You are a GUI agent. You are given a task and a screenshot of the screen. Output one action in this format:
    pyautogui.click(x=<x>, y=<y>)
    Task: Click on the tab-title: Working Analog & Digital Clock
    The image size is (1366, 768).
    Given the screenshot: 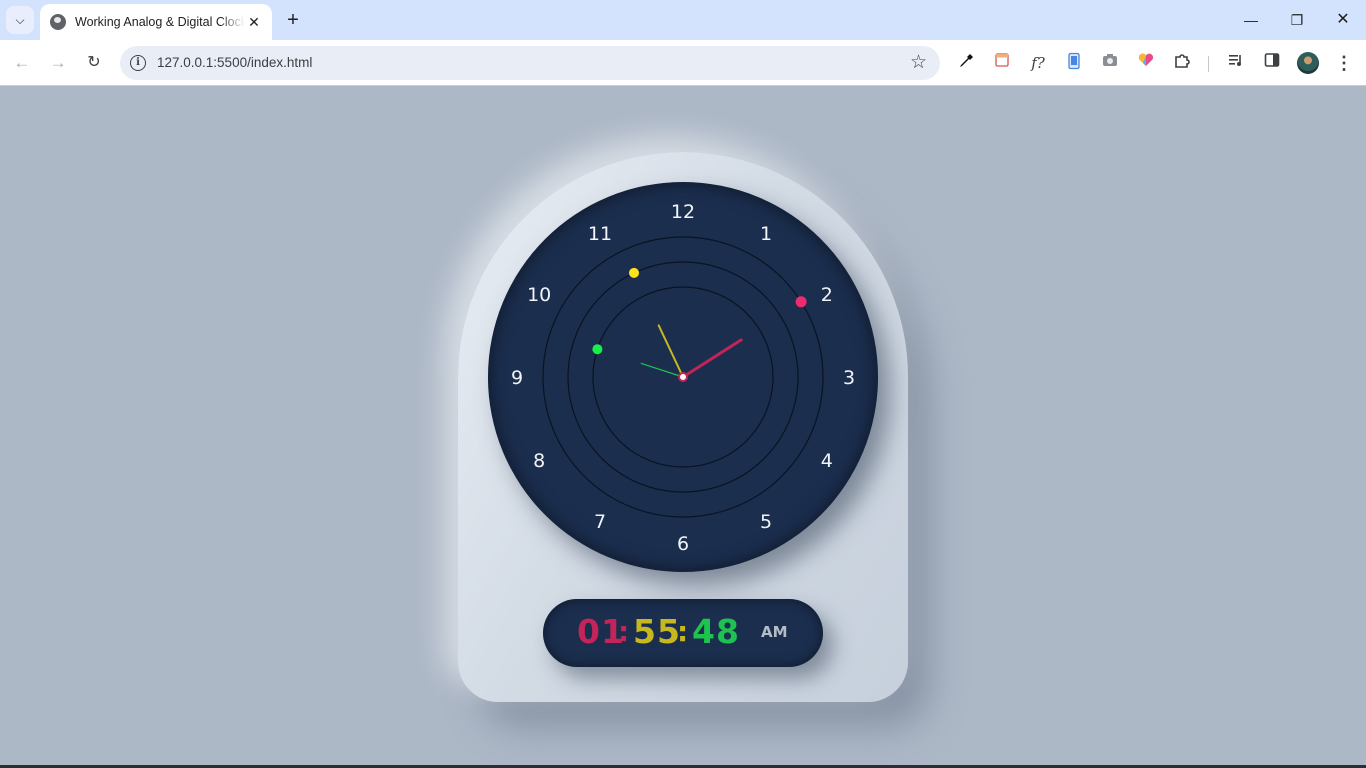 What is the action you would take?
    pyautogui.click(x=160, y=22)
    